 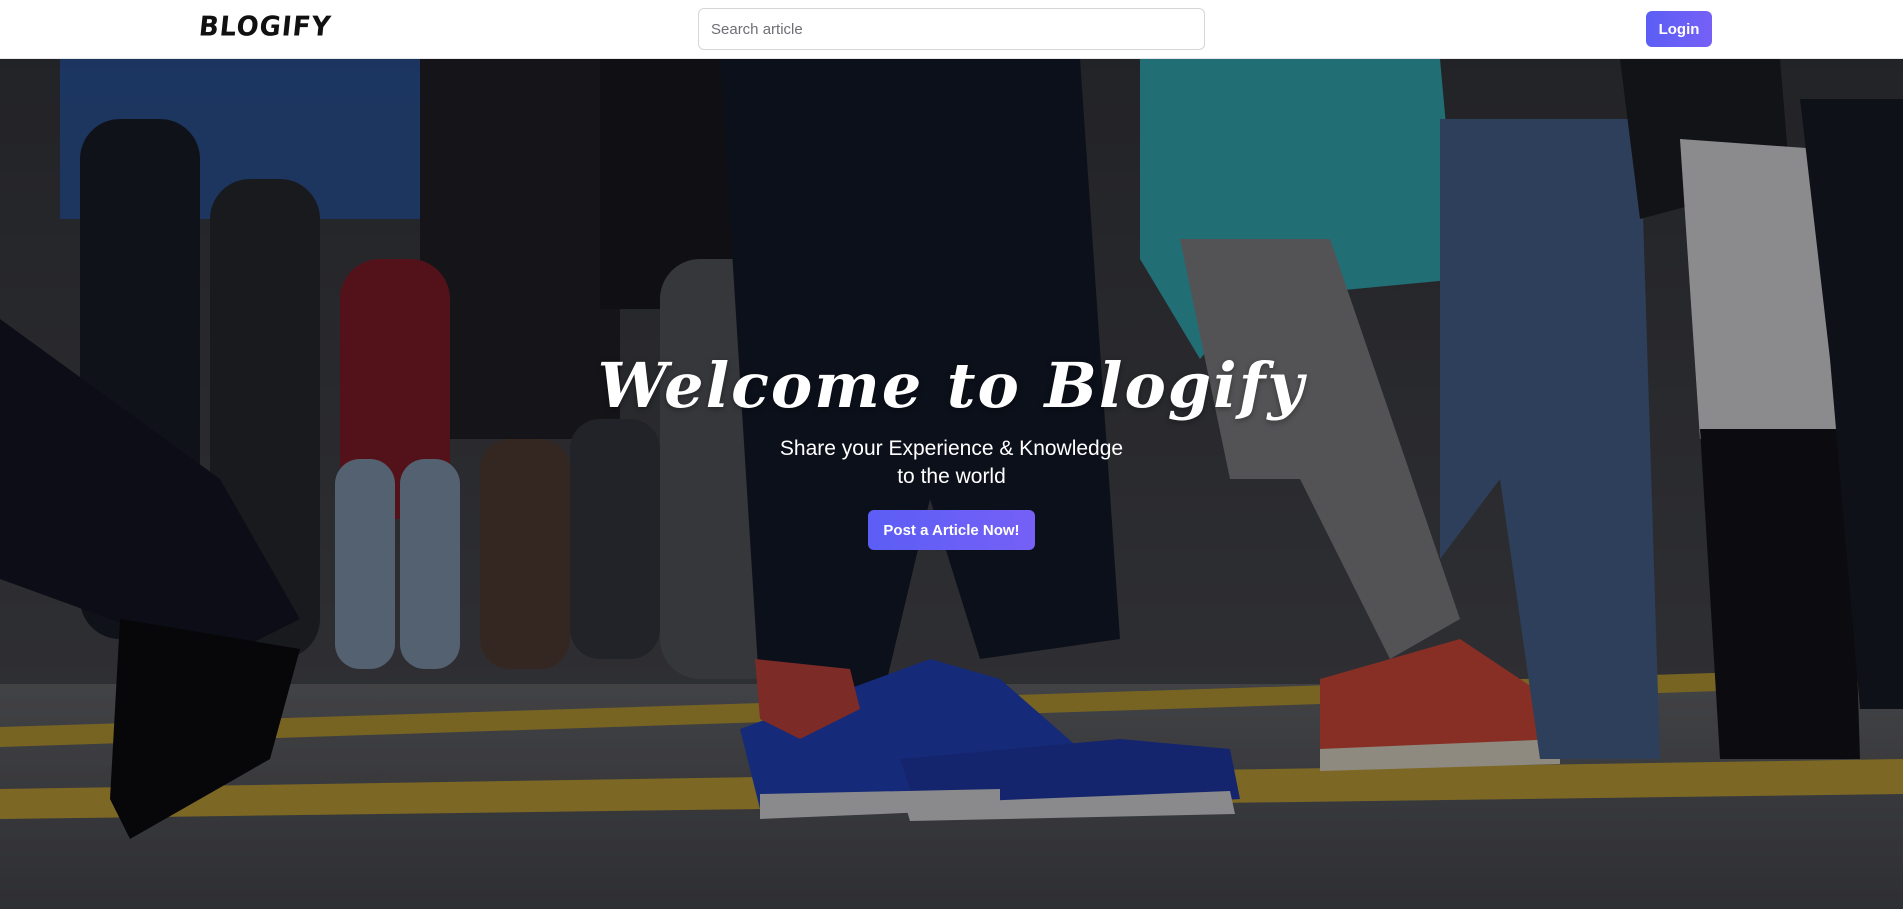 I want to click on navbar: BLOGIFY Login, so click(x=951, y=29).